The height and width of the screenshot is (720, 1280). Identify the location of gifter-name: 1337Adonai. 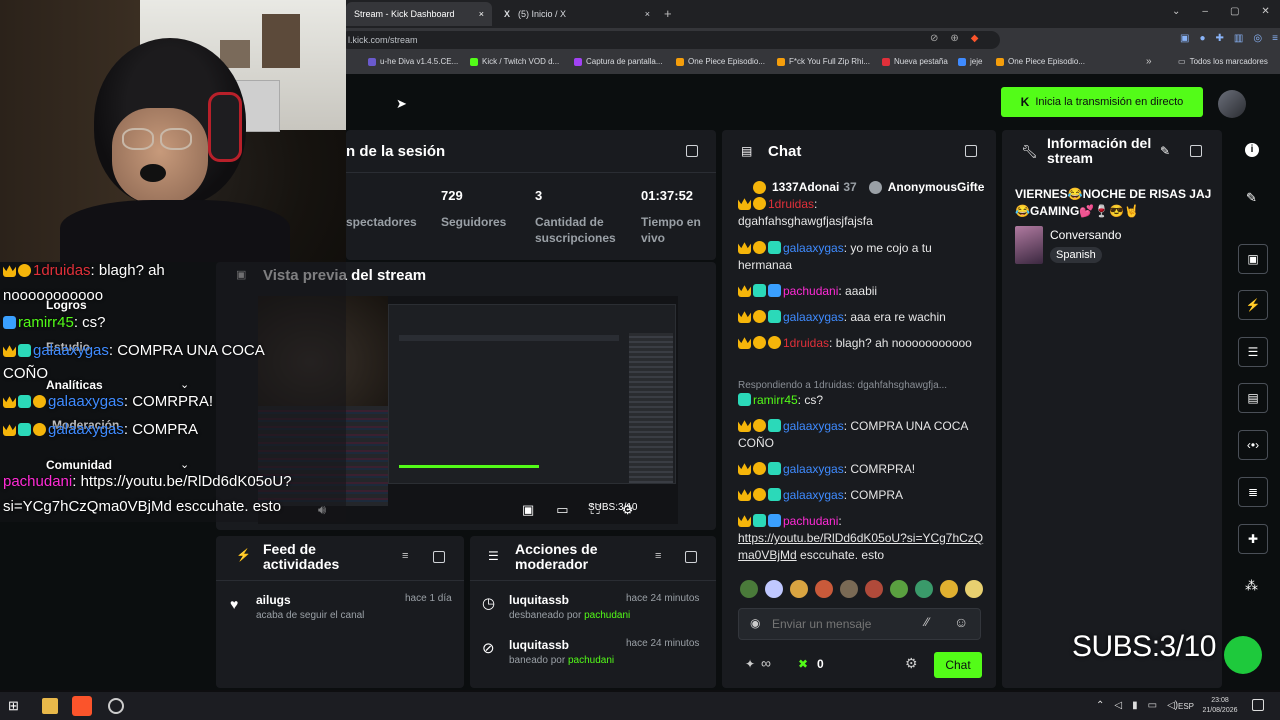
(805, 187).